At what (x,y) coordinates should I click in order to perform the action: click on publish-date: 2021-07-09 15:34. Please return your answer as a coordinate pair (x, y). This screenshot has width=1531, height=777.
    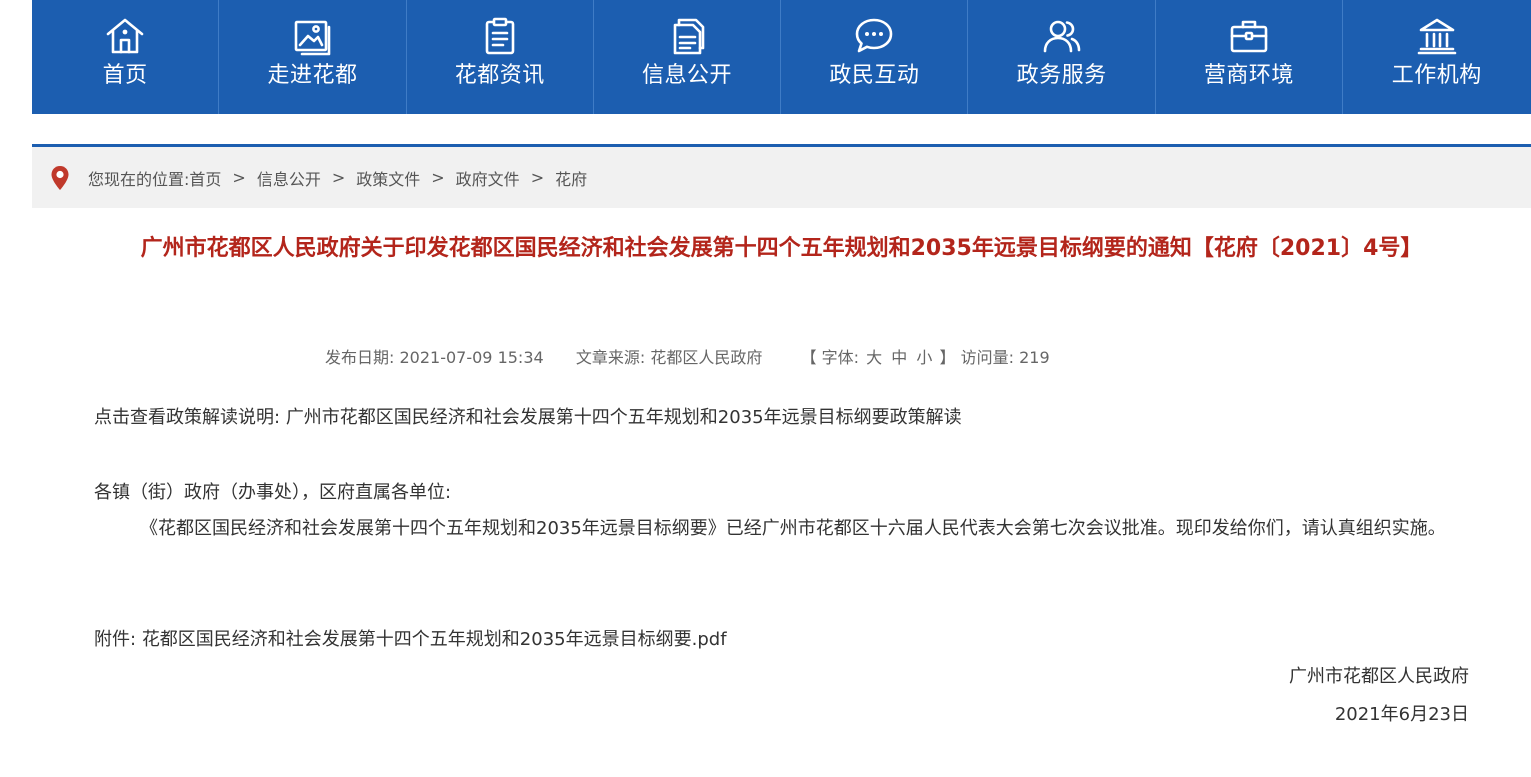
    Looking at the image, I should click on (471, 357).